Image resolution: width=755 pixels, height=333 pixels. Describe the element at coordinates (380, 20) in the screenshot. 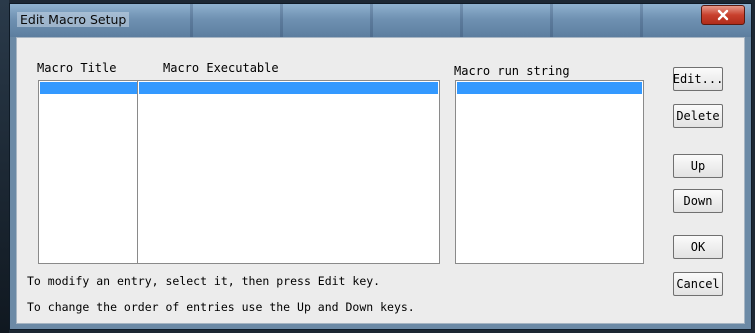

I see `title-bar: Edit Macro Setup` at that location.